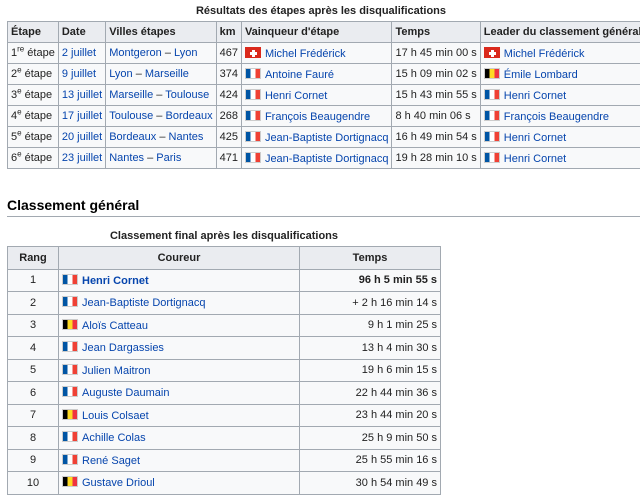 This screenshot has width=640, height=501. I want to click on stage-number-cell: 6e étape, so click(33, 158).